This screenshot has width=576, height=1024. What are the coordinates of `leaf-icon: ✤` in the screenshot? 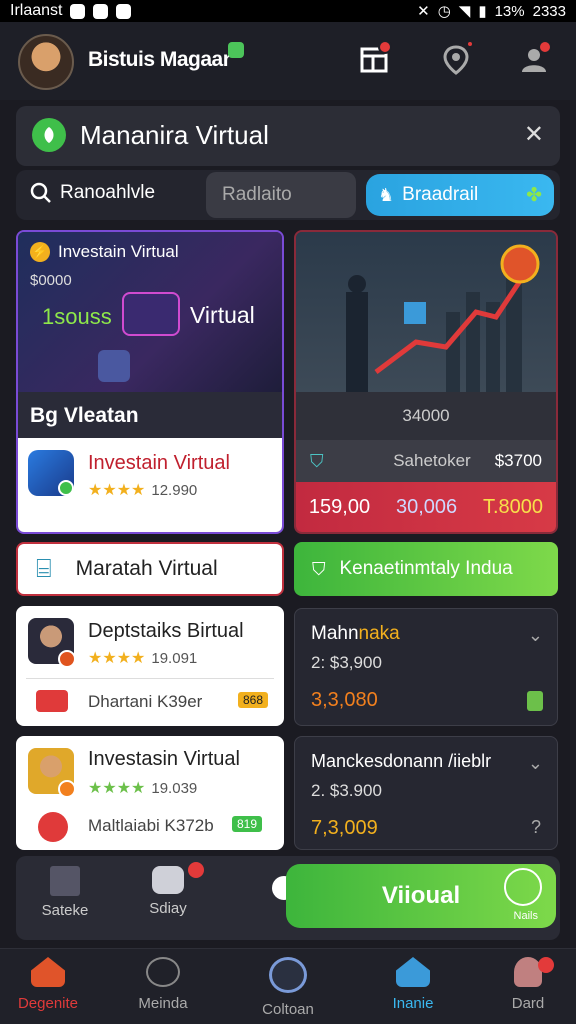 It's located at (534, 195).